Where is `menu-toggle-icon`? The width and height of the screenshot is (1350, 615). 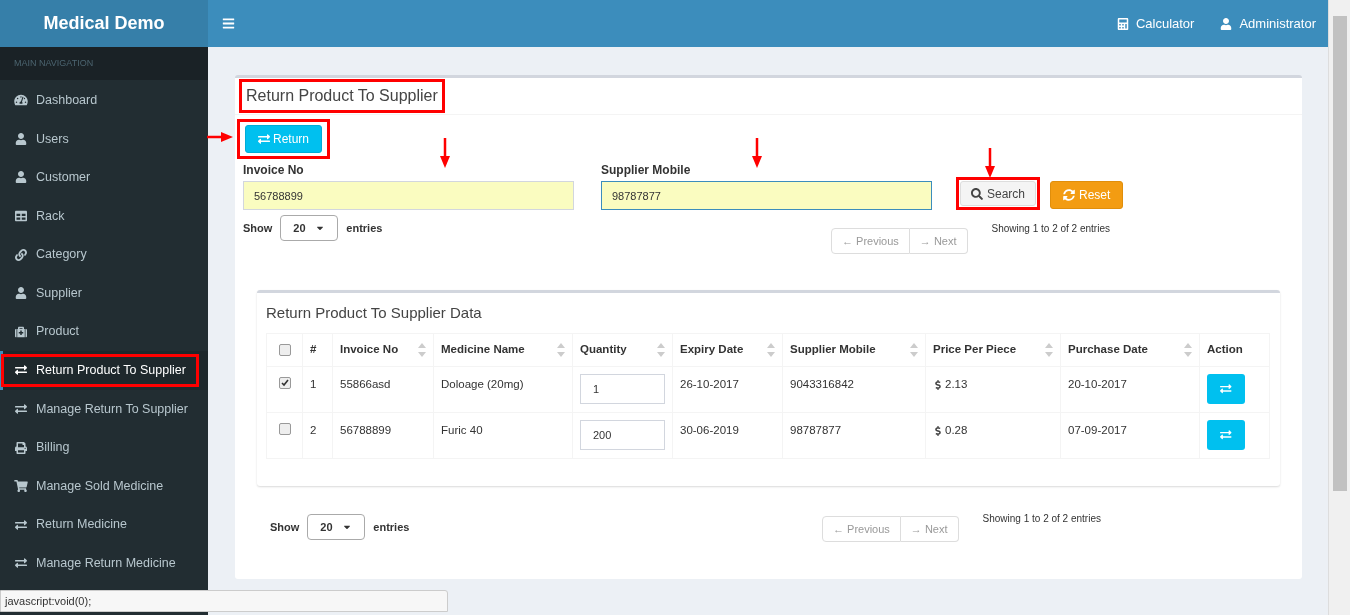
menu-toggle-icon is located at coordinates (228, 23).